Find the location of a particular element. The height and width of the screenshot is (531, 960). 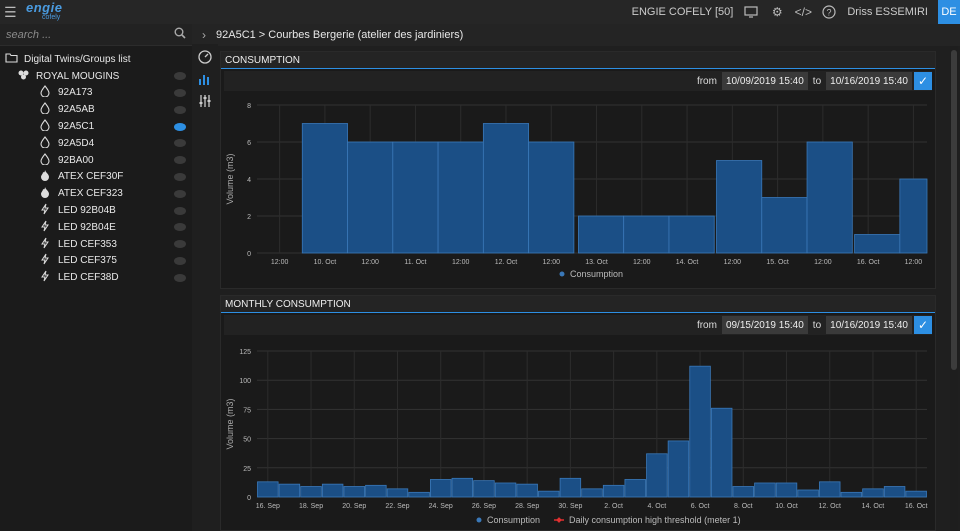

x-tick-label: 22. Sep is located at coordinates (397, 506).